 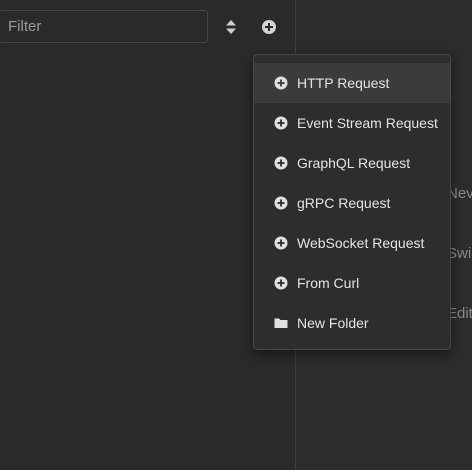 I want to click on add-request-button, so click(x=269, y=27).